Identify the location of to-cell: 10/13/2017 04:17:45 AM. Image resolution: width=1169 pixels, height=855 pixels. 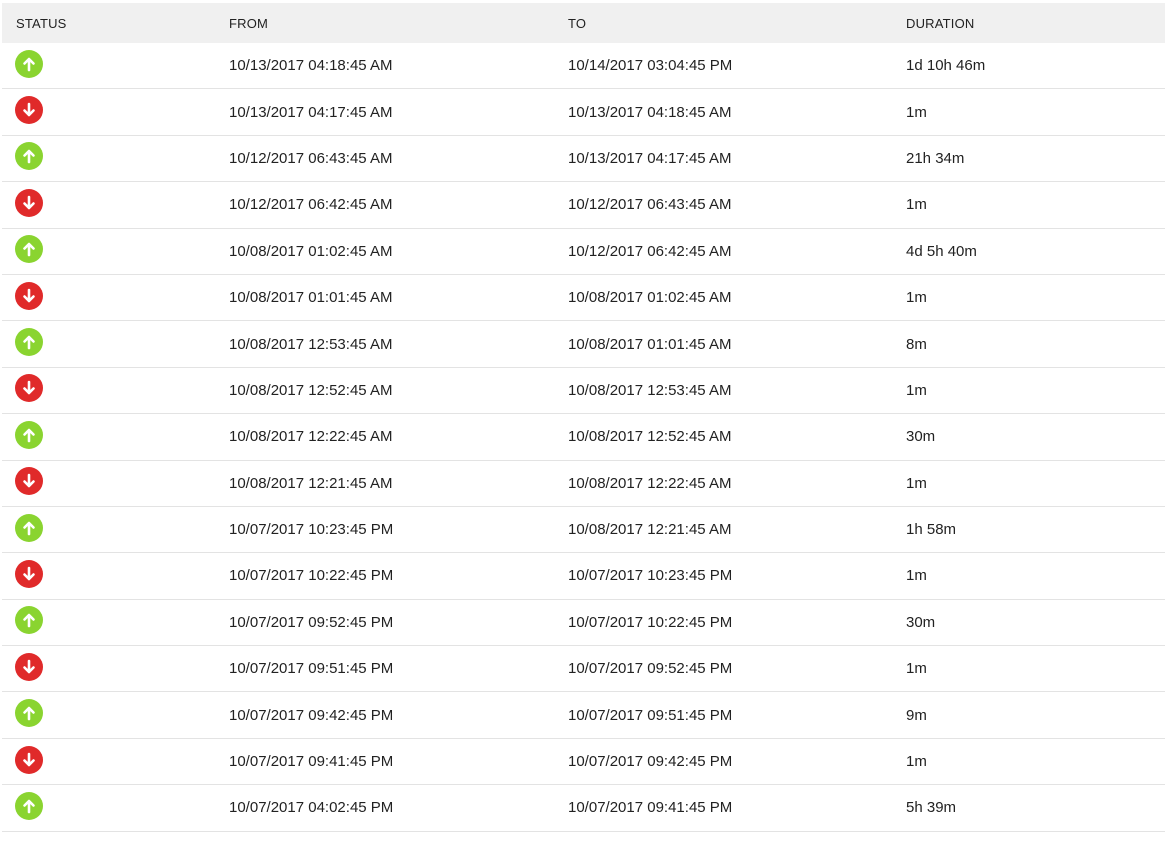
(650, 158).